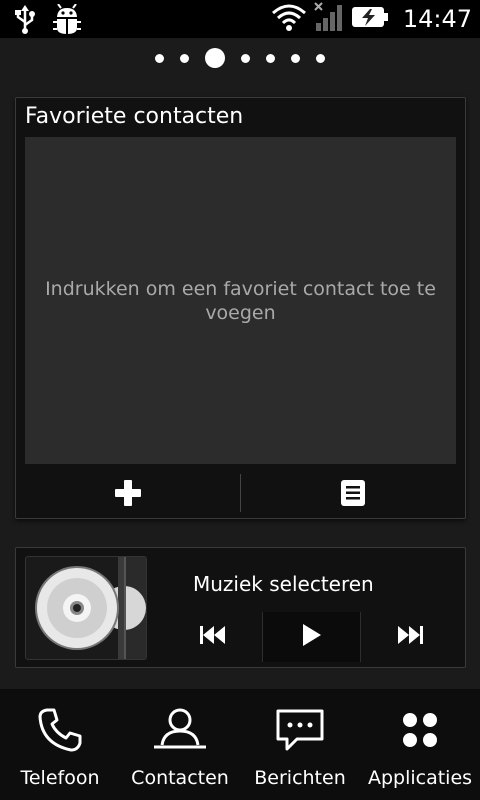  I want to click on next-icon, so click(410, 637).